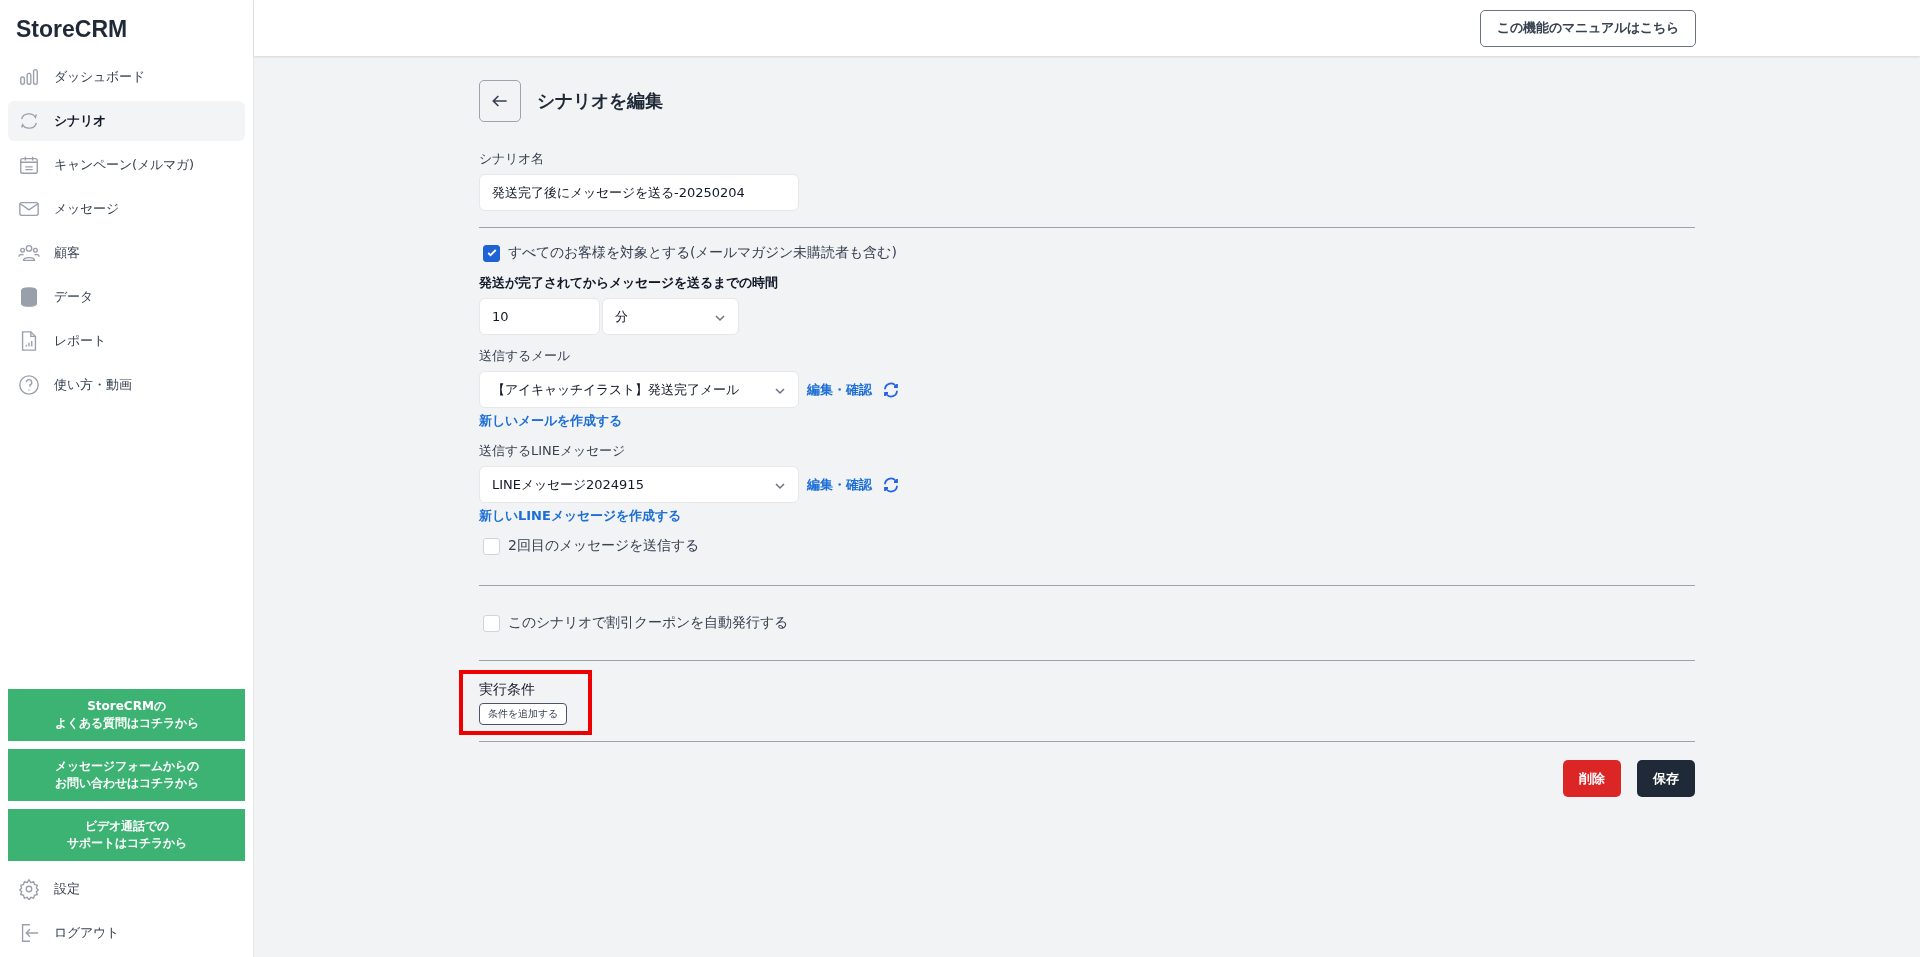 The width and height of the screenshot is (1920, 957). Describe the element at coordinates (550, 421) in the screenshot. I see `create-link: 新しいメールを作成する` at that location.